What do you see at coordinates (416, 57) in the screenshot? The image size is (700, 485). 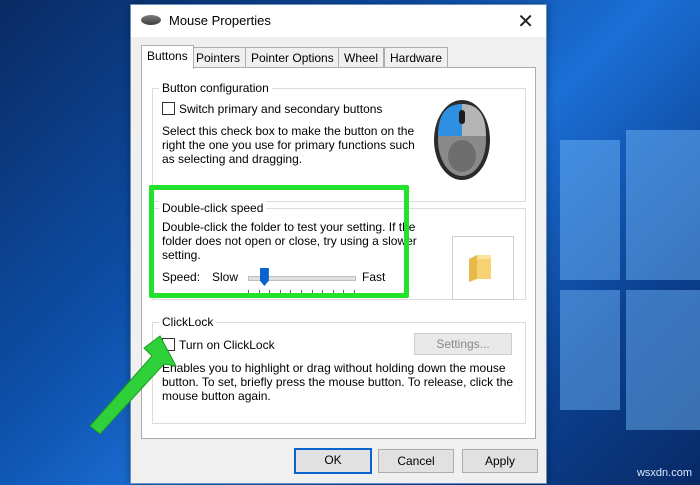 I see `tab-hardware: Hardware` at bounding box center [416, 57].